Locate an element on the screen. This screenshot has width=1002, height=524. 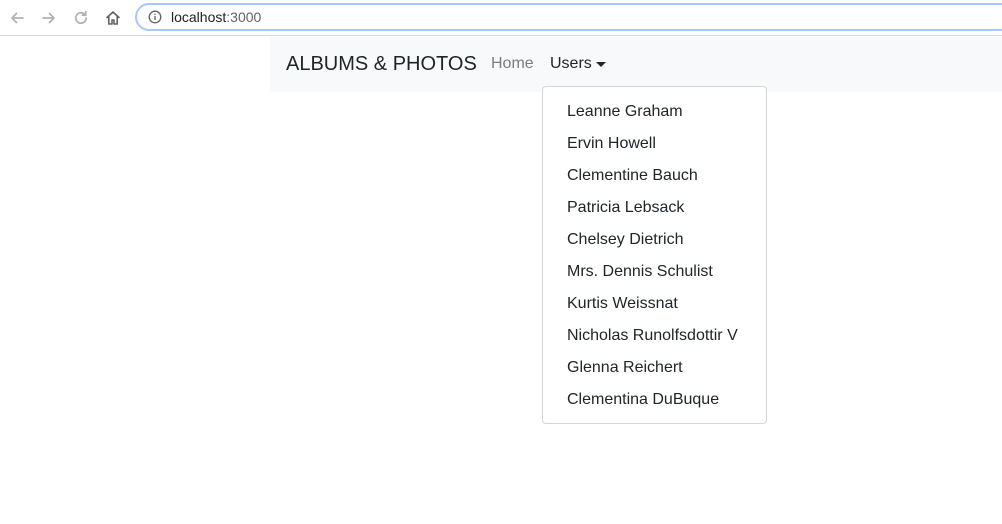
users-dropdown-toggle: Users is located at coordinates (578, 64).